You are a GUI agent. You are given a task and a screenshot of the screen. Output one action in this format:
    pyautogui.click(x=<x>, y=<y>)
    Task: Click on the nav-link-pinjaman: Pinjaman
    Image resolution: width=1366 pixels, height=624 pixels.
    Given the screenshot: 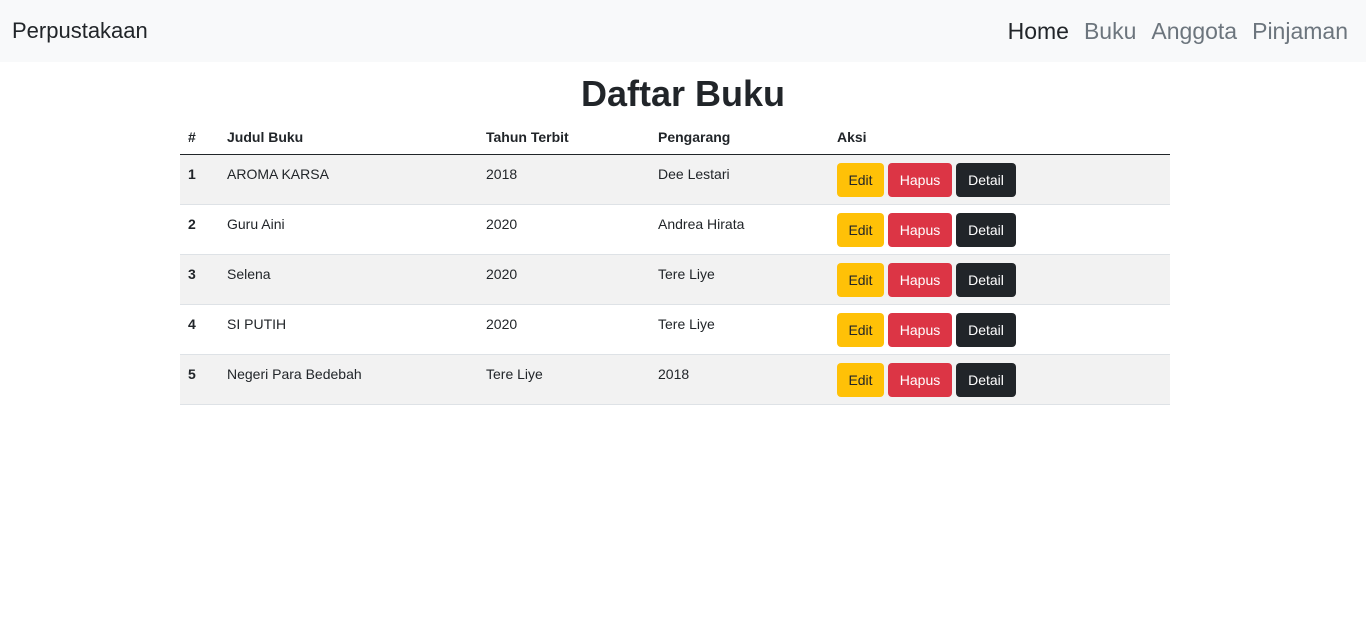 What is the action you would take?
    pyautogui.click(x=1300, y=31)
    